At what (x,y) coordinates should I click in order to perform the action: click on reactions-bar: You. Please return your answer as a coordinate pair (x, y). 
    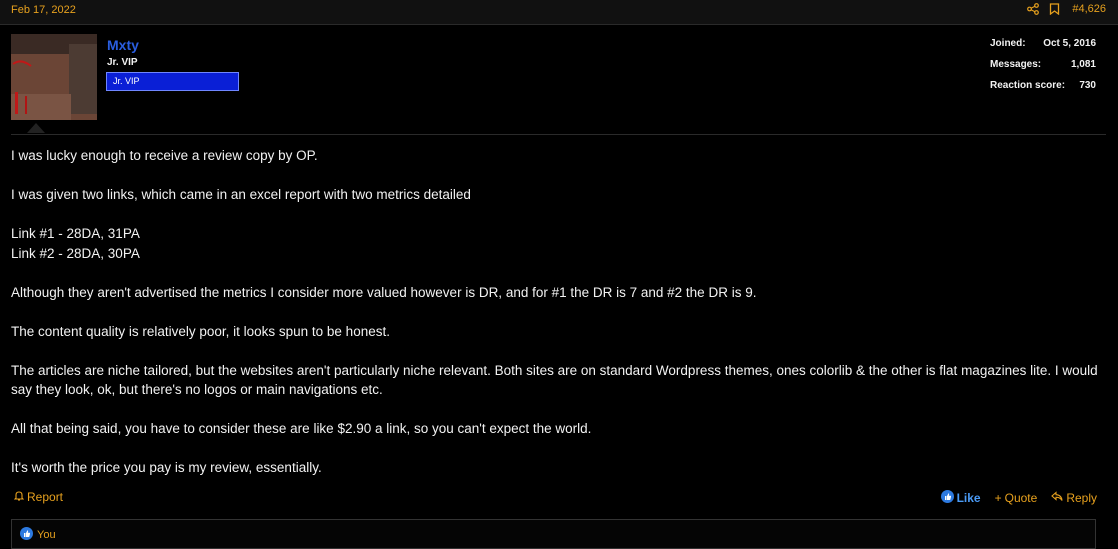
    Looking at the image, I should click on (553, 534).